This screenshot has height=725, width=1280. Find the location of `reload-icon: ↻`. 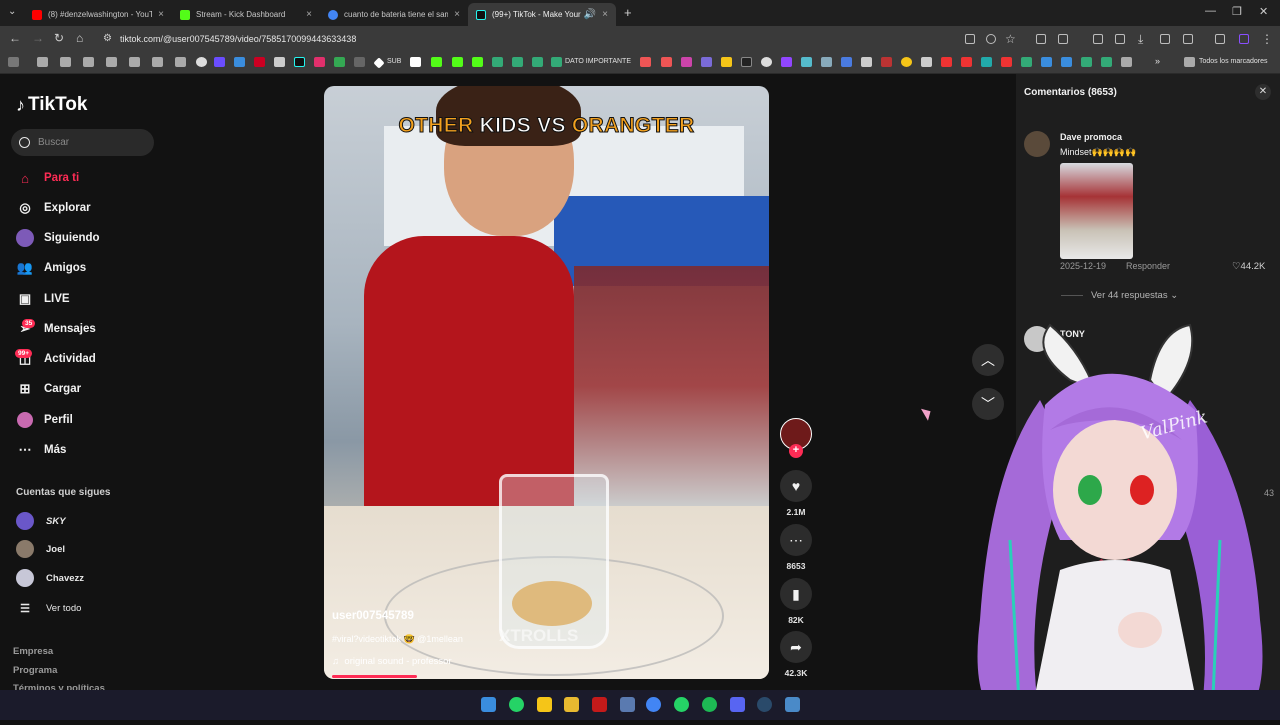

reload-icon: ↻ is located at coordinates (59, 38).